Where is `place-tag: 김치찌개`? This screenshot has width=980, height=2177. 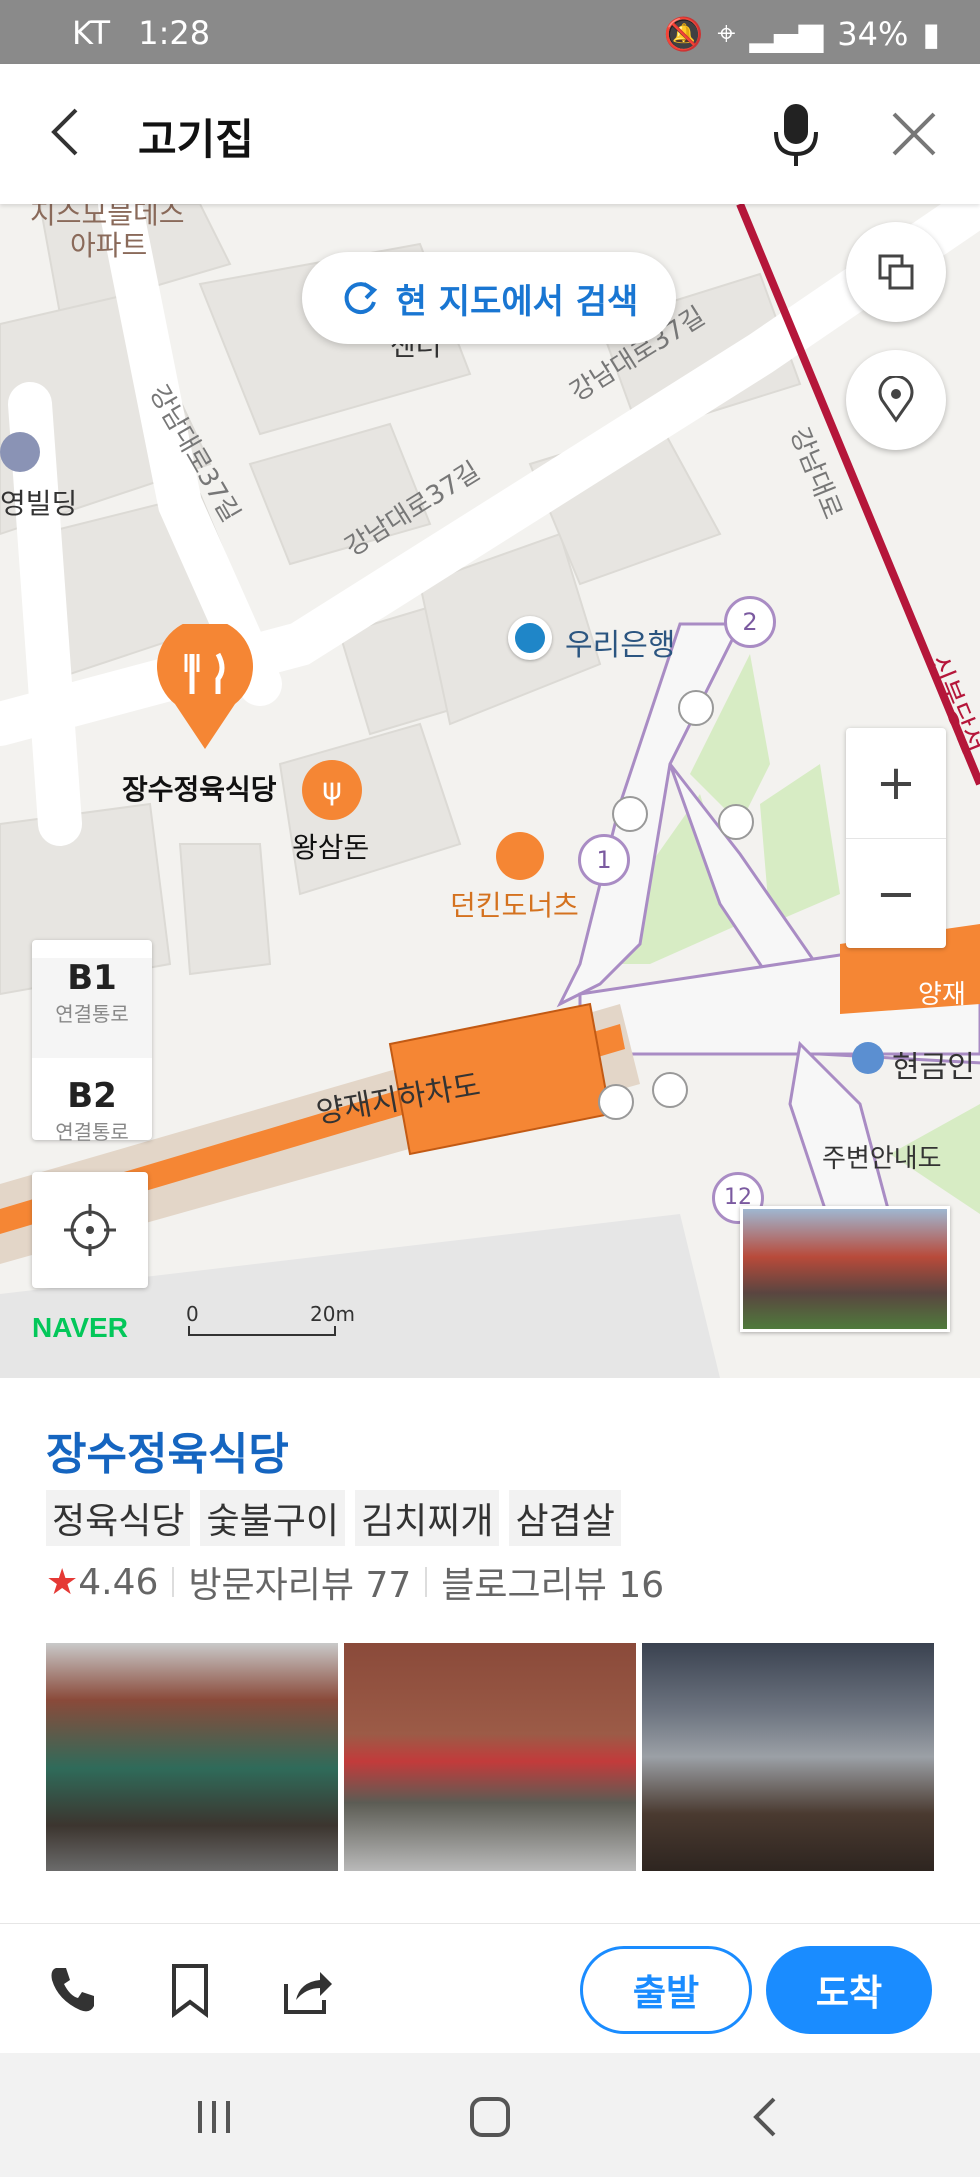
place-tag: 김치찌개 is located at coordinates (427, 1518).